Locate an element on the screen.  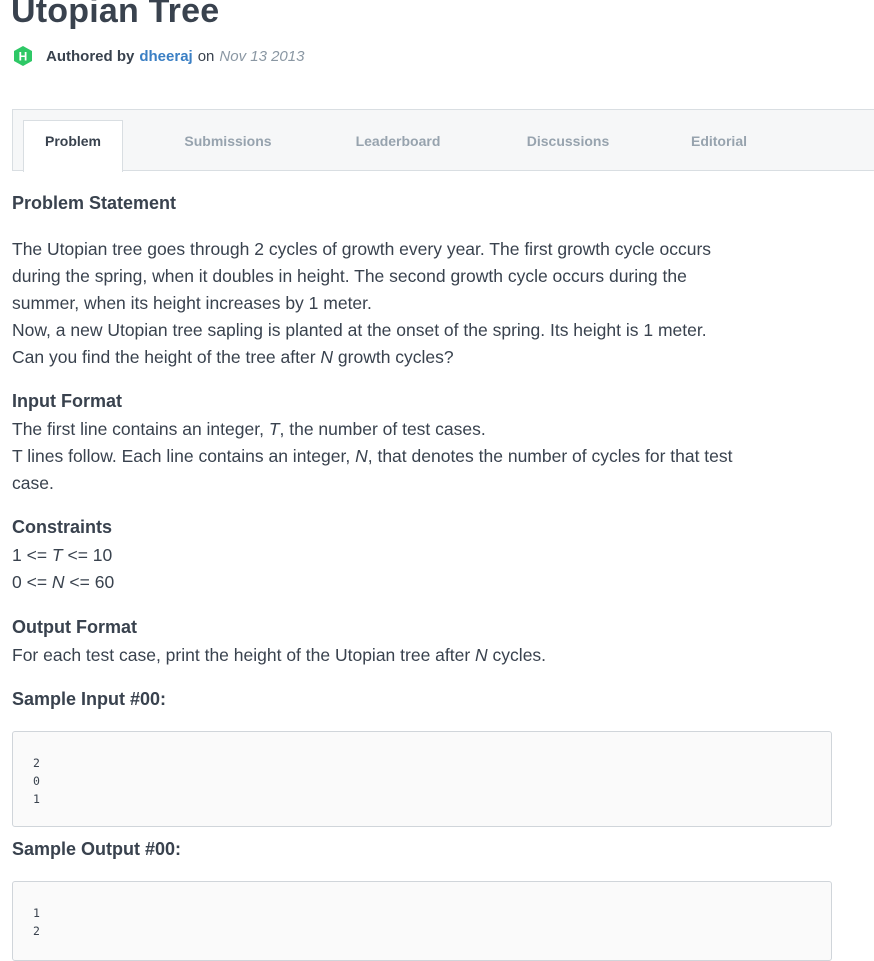
problem-statement-heading: Problem Statement is located at coordinates (94, 203).